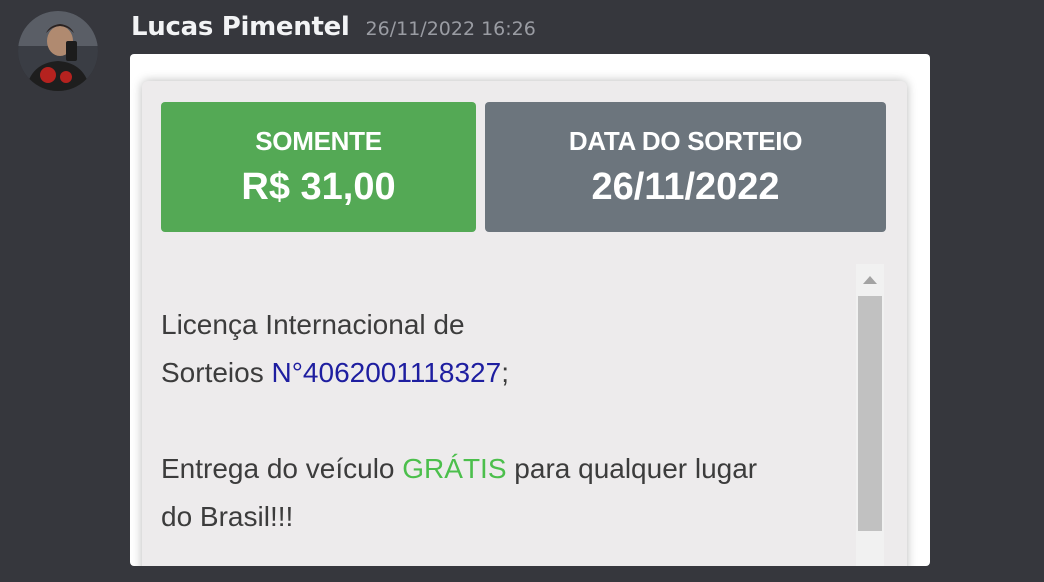 This screenshot has height=582, width=1044. Describe the element at coordinates (505, 372) in the screenshot. I see `license-end: ;` at that location.